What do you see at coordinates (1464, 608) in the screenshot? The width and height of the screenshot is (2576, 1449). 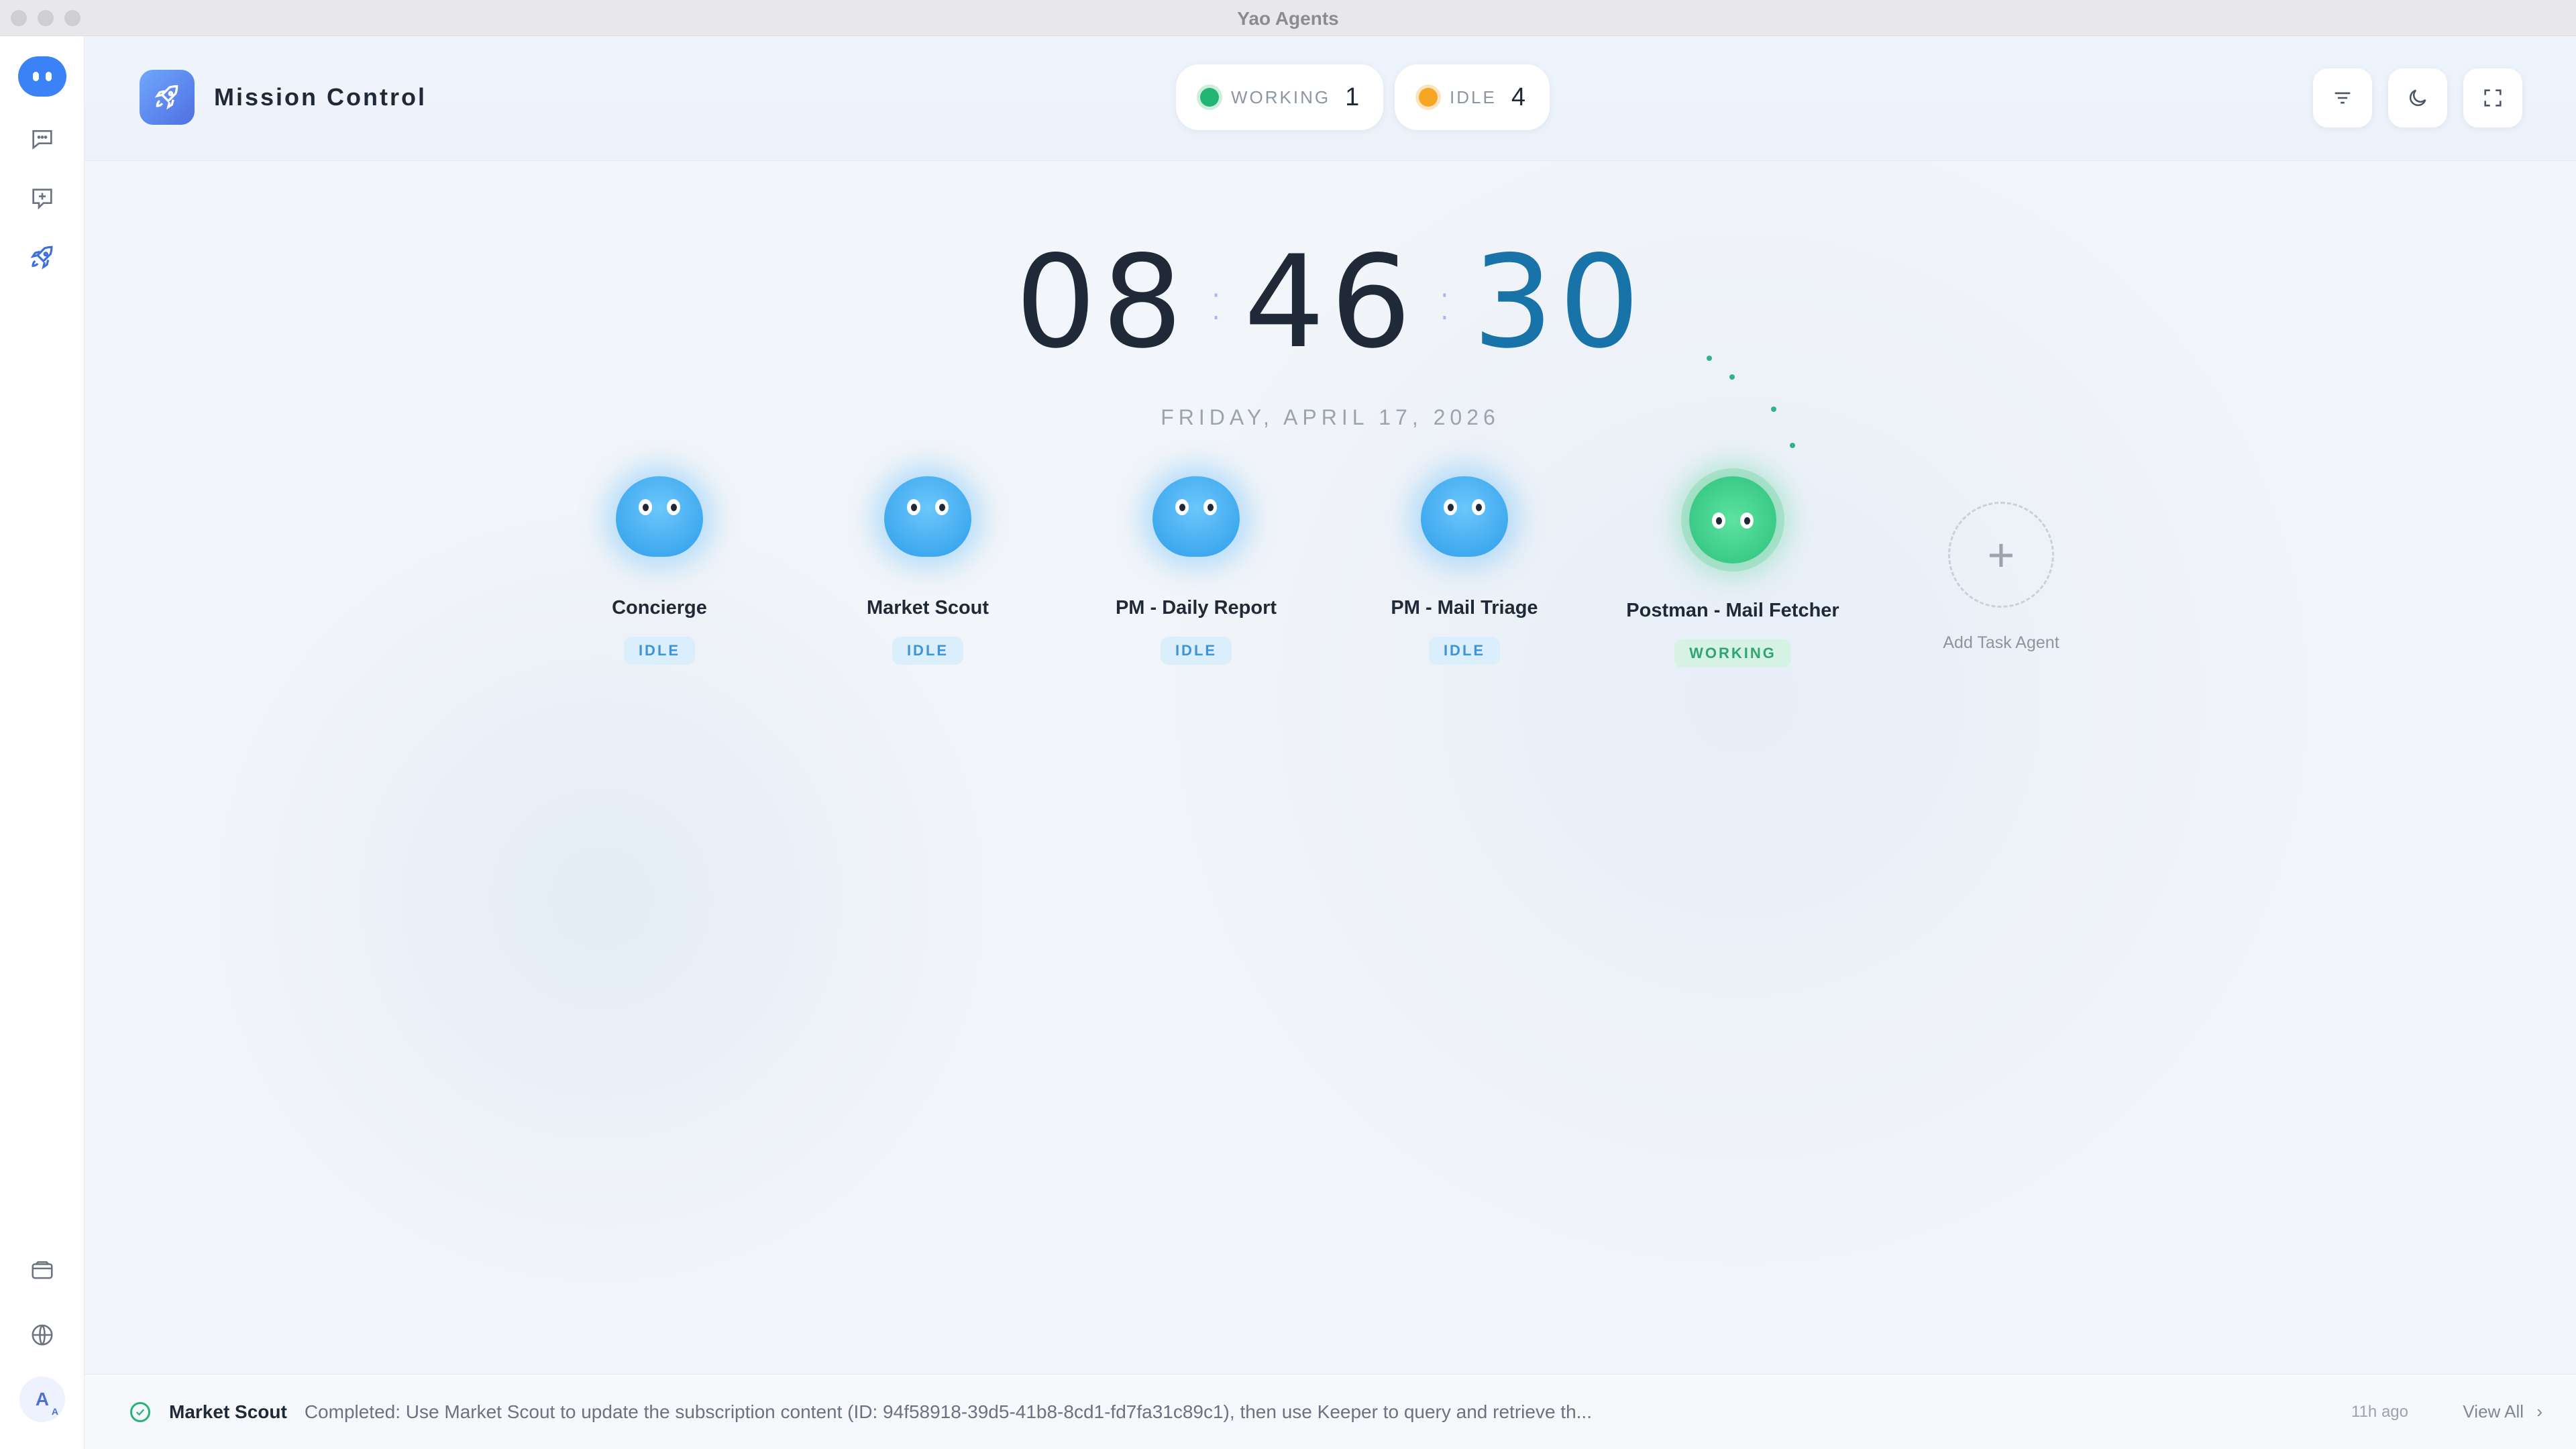 I see `agent-name: PM - Mail Triage` at bounding box center [1464, 608].